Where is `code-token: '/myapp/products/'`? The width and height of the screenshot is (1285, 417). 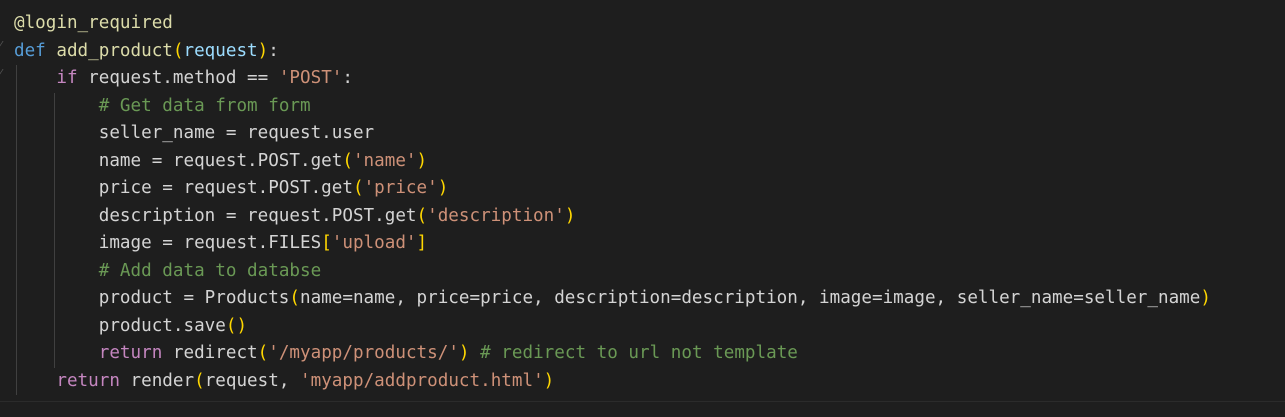 code-token: '/myapp/products/' is located at coordinates (363, 353).